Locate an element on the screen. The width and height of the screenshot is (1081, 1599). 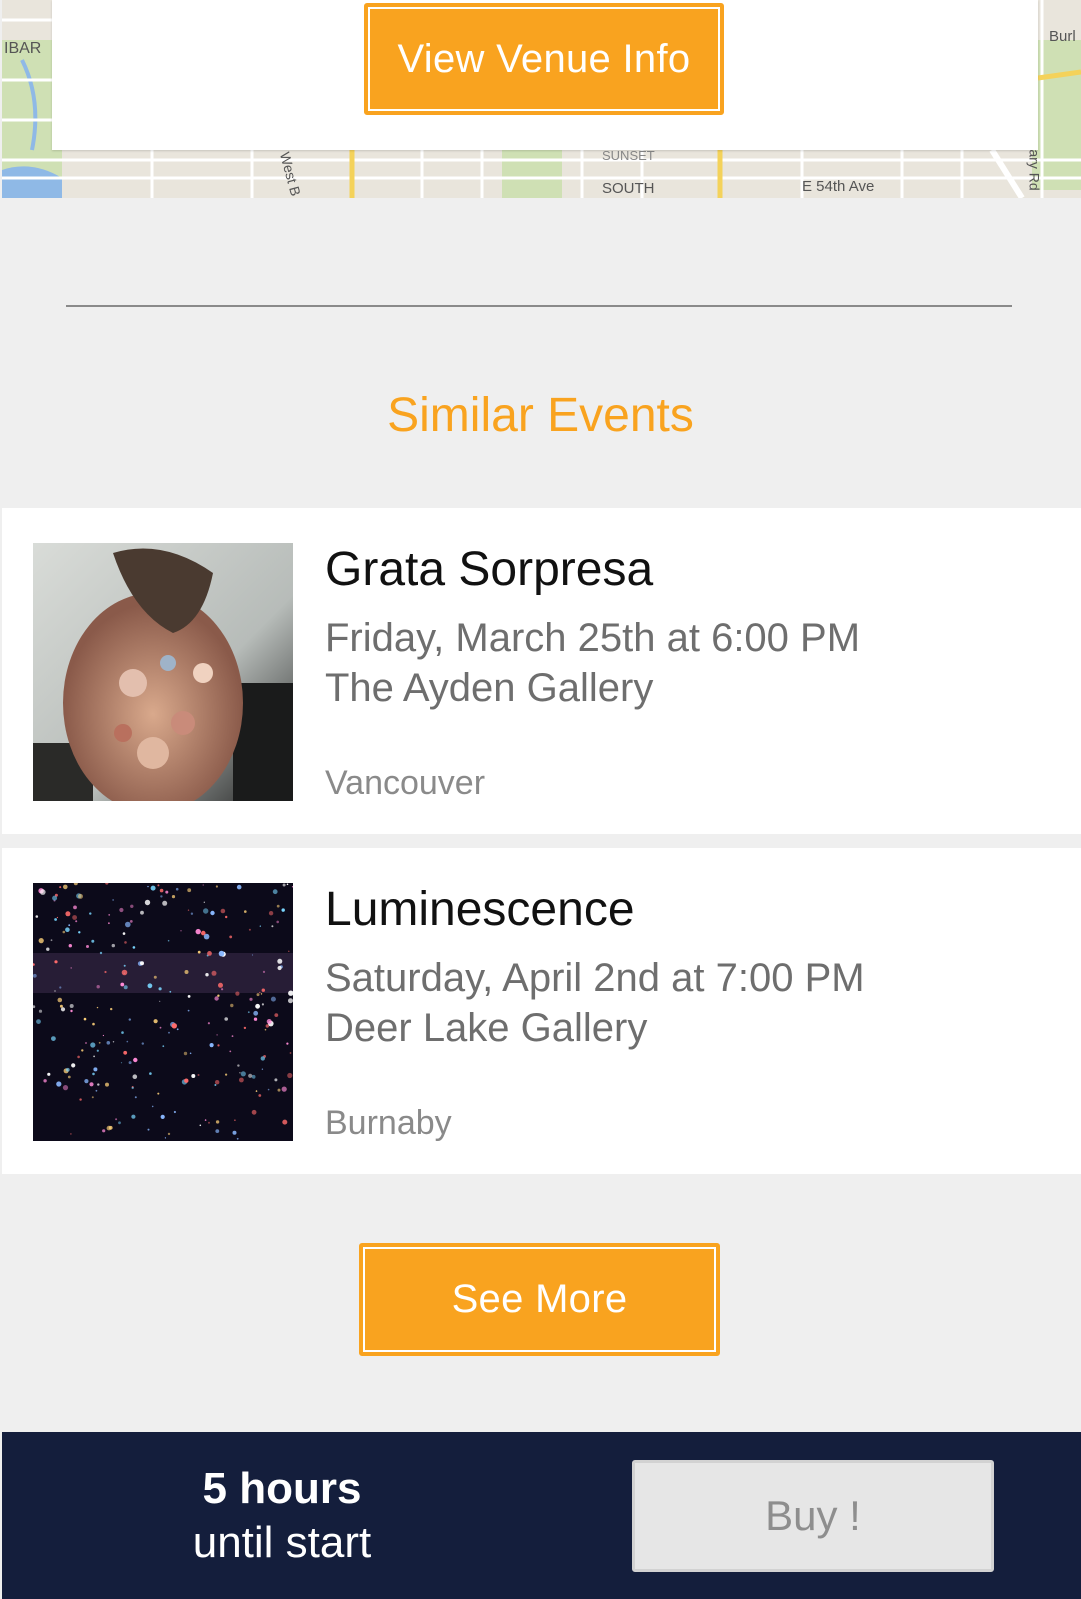
event-thumbnail-lights is located at coordinates (163, 1012).